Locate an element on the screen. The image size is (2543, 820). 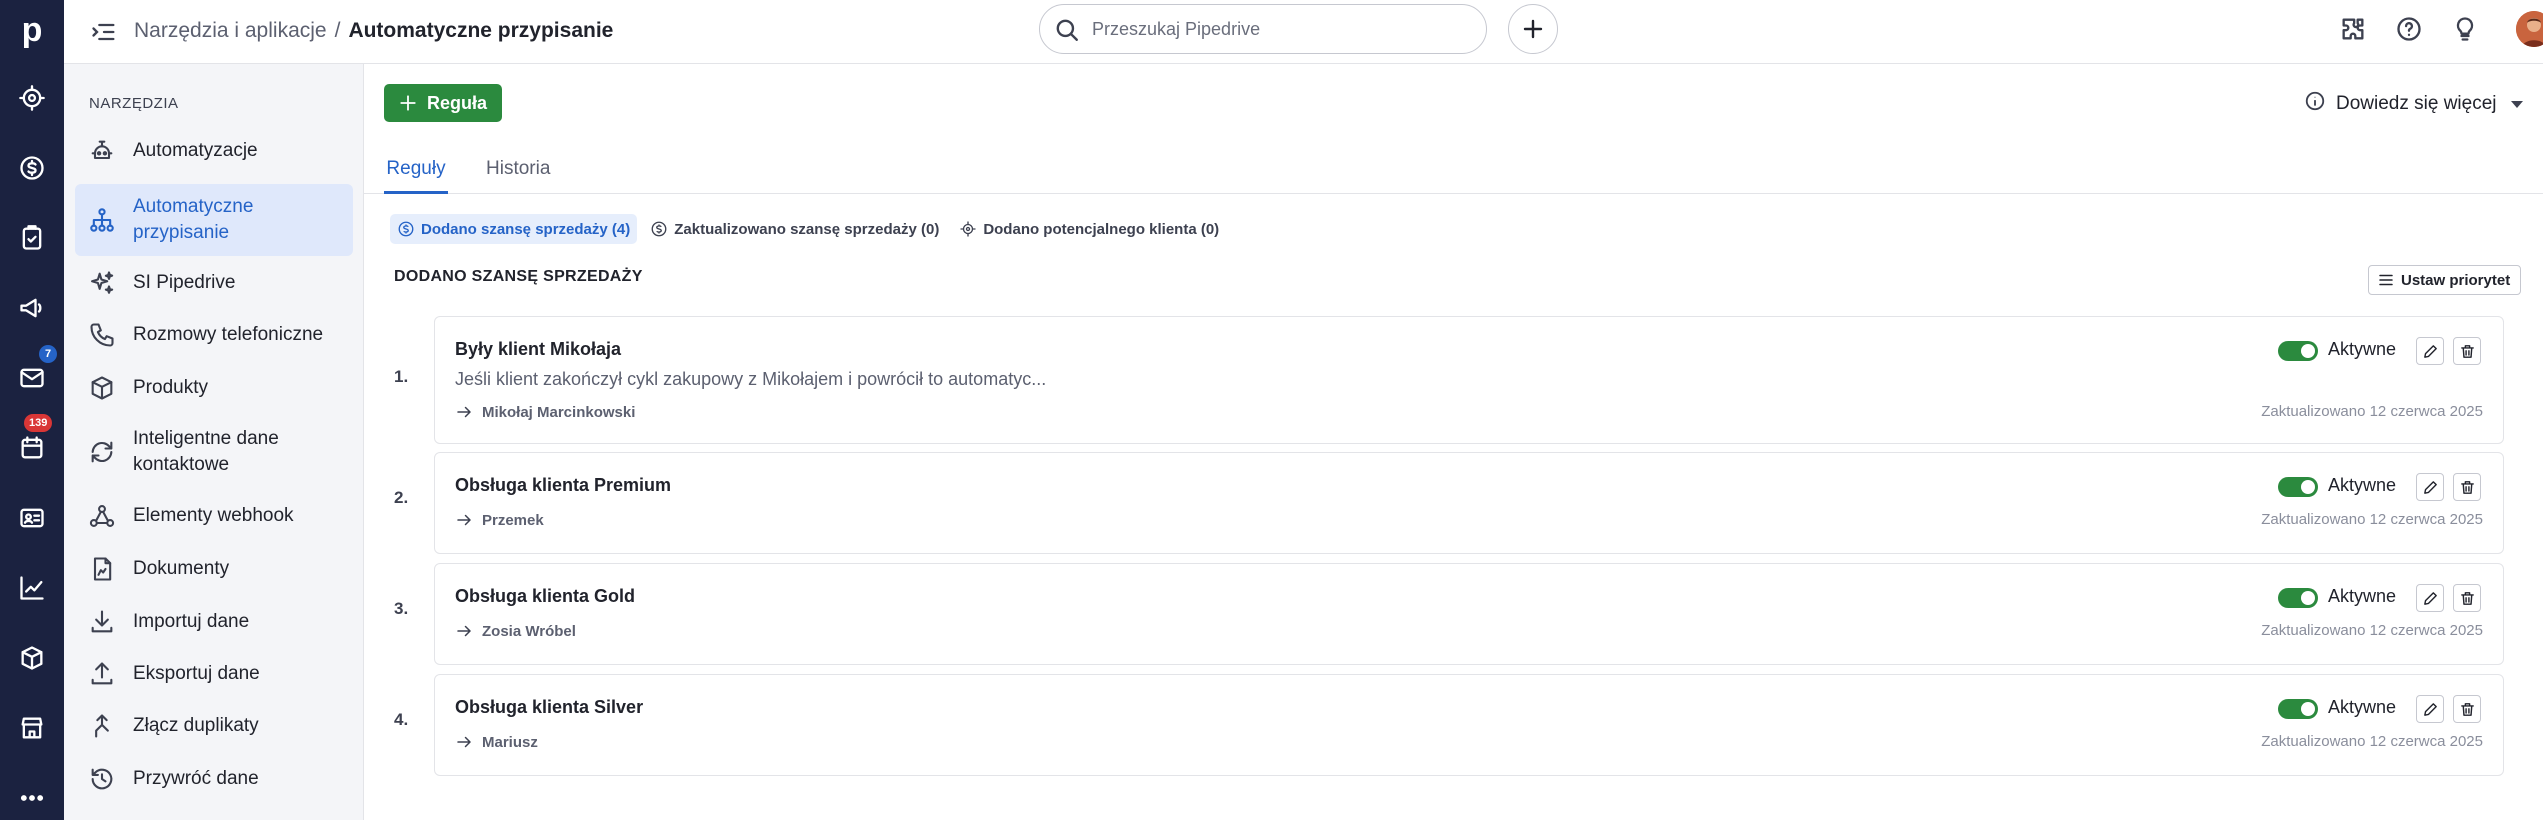
rule-number: 2. is located at coordinates (401, 497).